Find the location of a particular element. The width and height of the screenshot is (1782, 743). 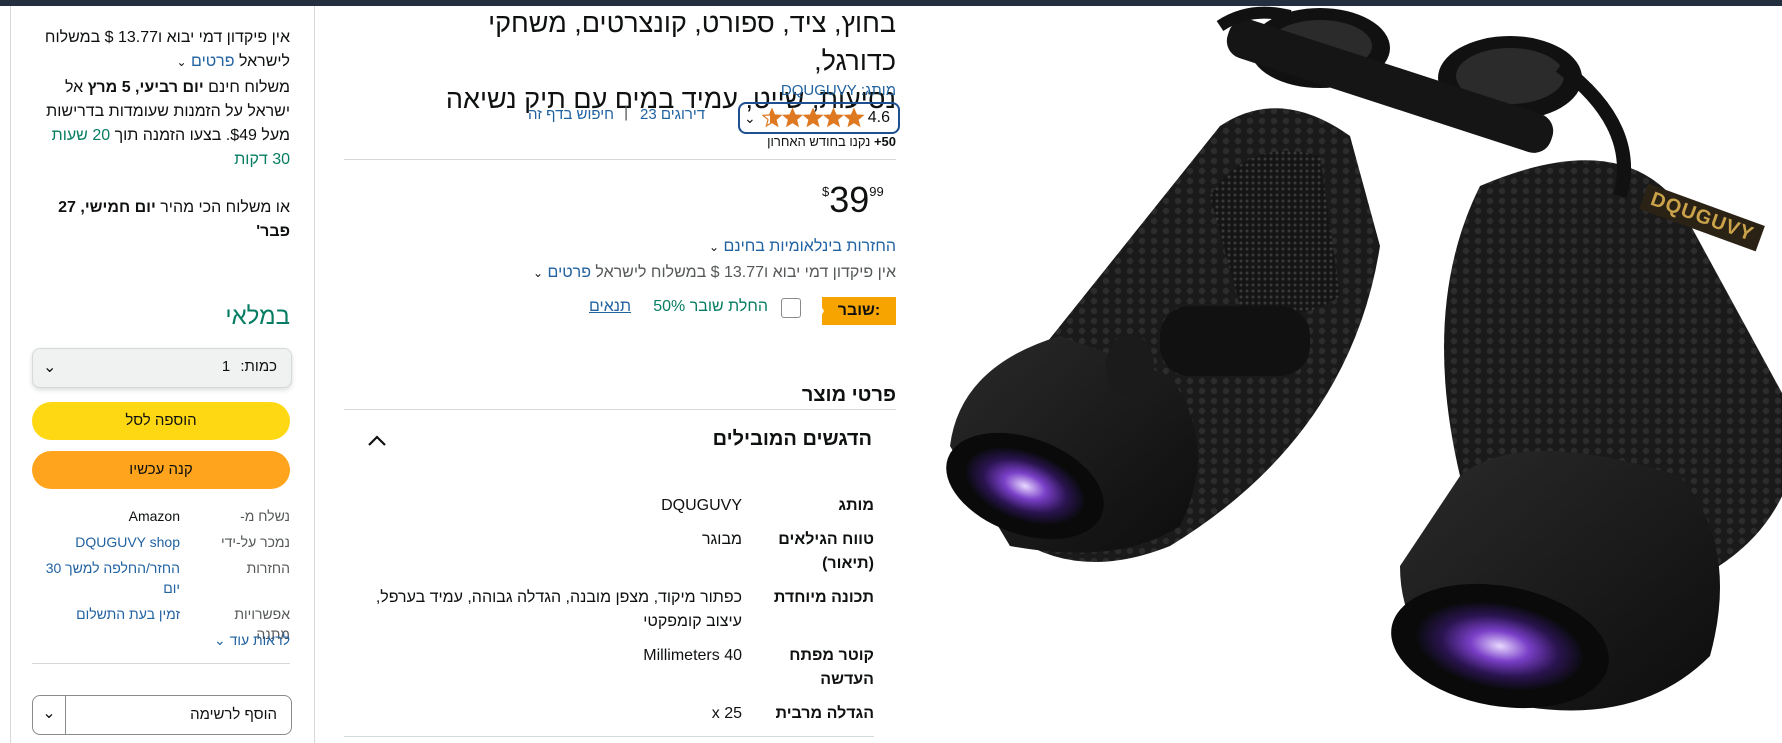

chevron-up-icon is located at coordinates (377, 440).